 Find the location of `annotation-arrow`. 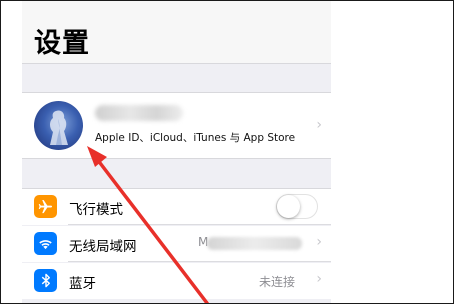

annotation-arrow is located at coordinates (148, 224).